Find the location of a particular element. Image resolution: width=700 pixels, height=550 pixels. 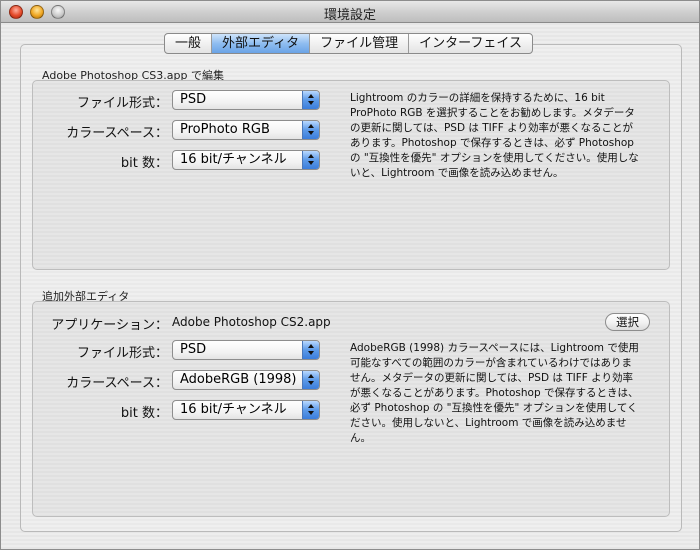

additional-description-line: 可能なすべての範囲のカラーが含まれているわけではありま is located at coordinates (491, 363).